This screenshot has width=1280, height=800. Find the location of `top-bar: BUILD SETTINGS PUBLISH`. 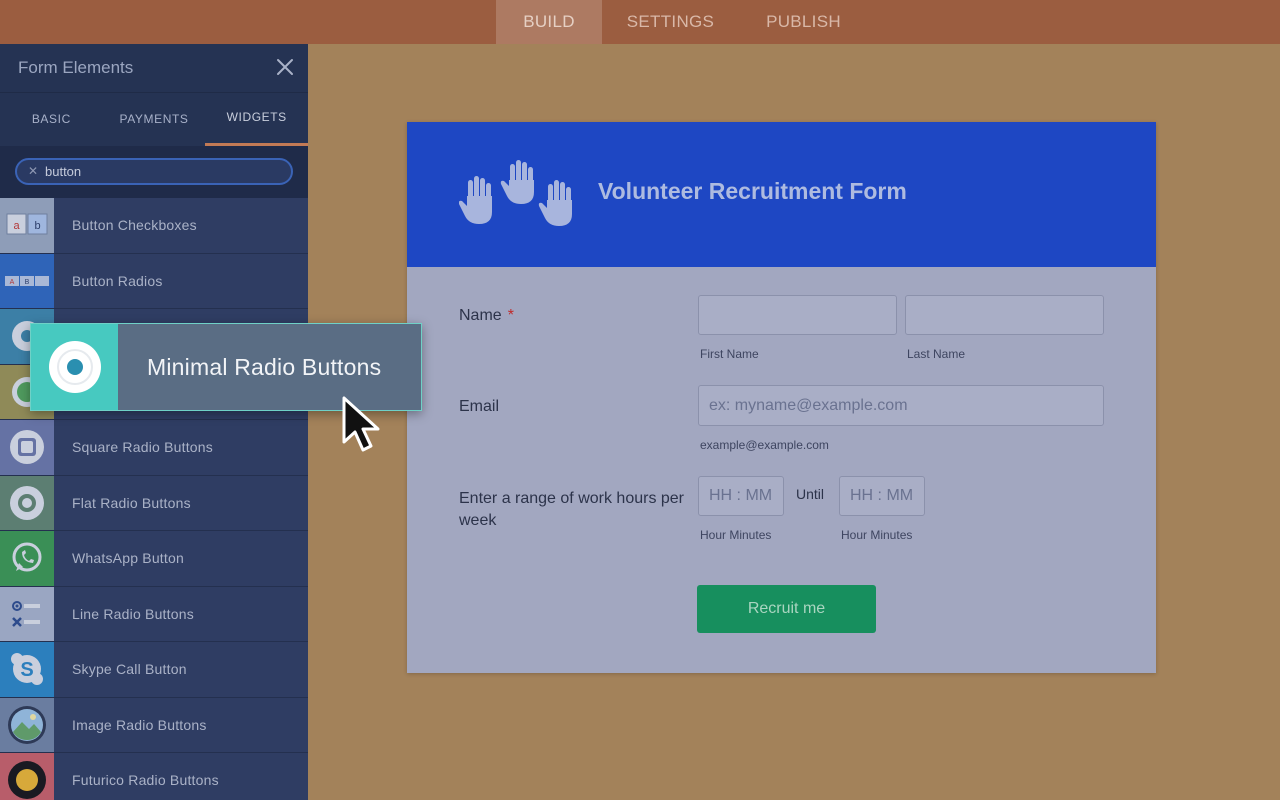

top-bar: BUILD SETTINGS PUBLISH is located at coordinates (640, 22).